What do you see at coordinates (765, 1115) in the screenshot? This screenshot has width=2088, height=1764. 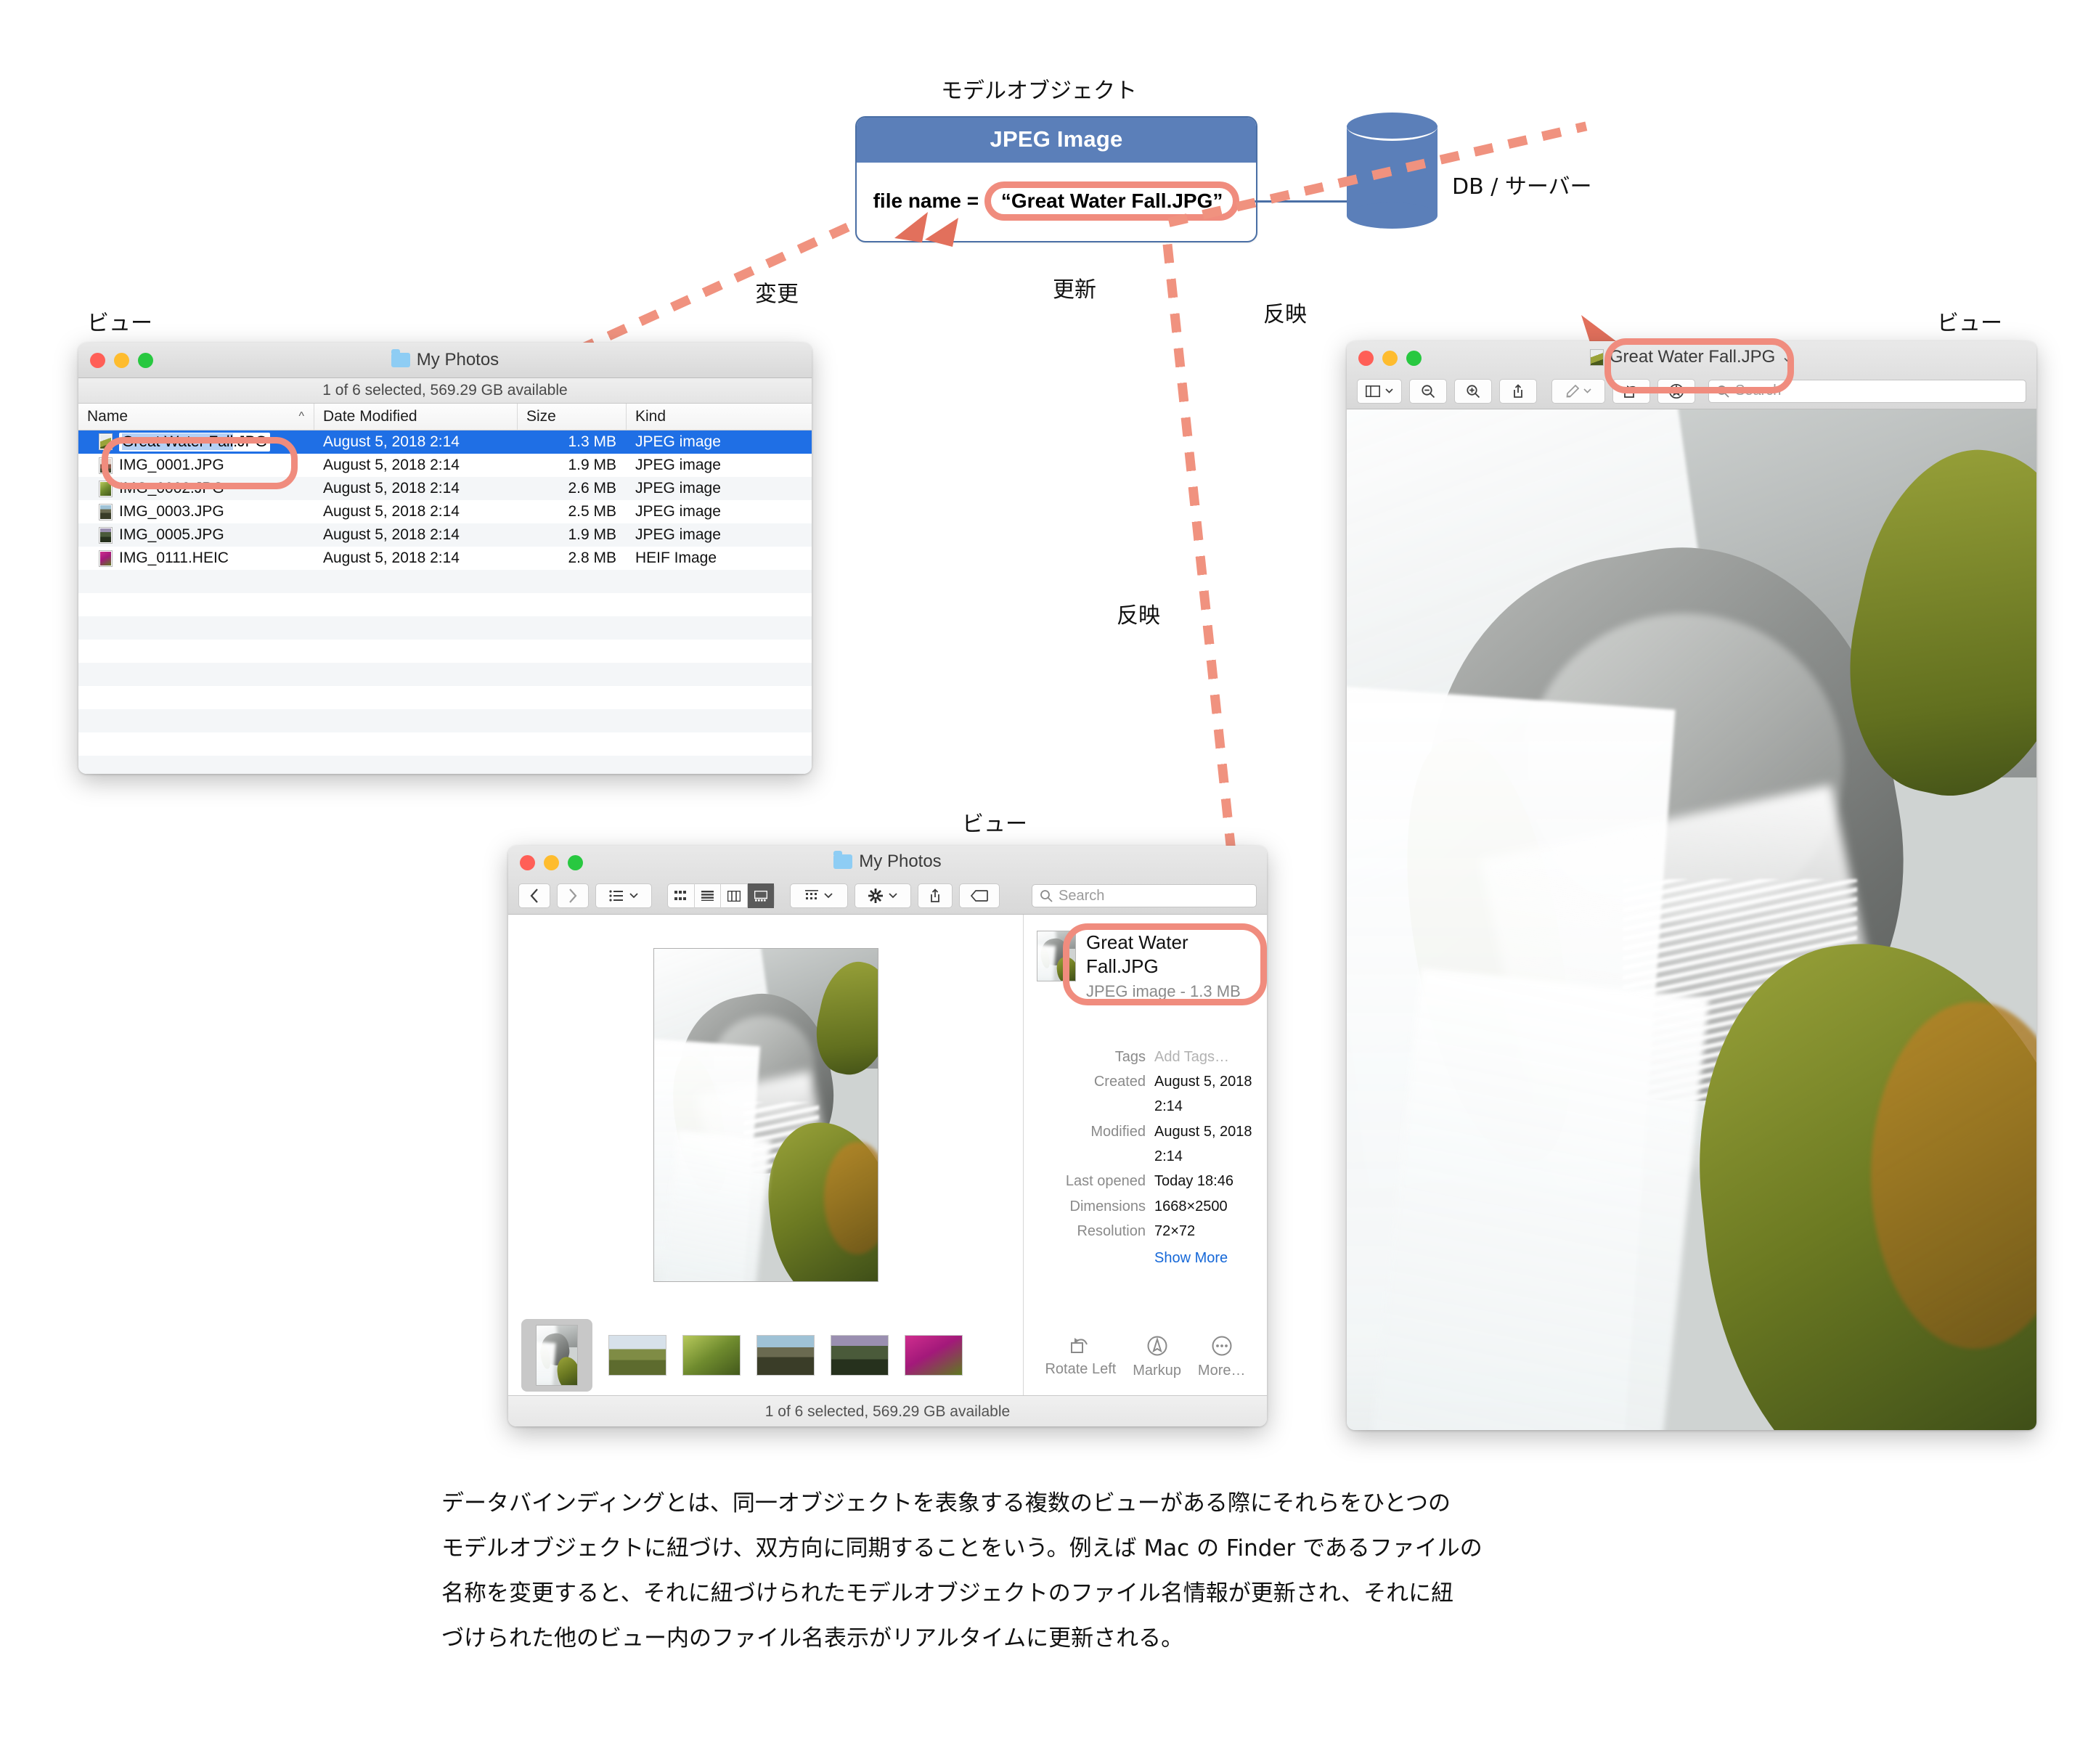 I see `gallery-main-image` at bounding box center [765, 1115].